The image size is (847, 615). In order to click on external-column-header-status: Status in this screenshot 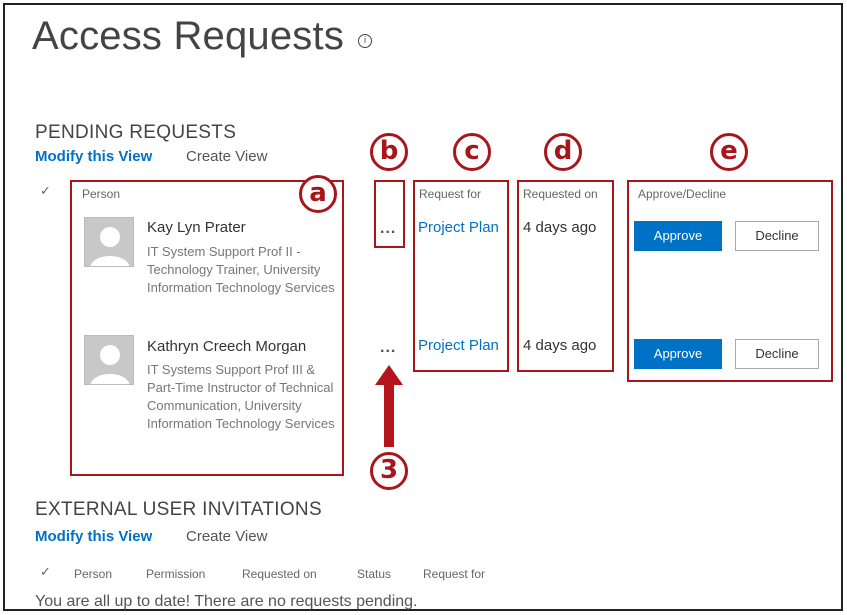, I will do `click(374, 574)`.